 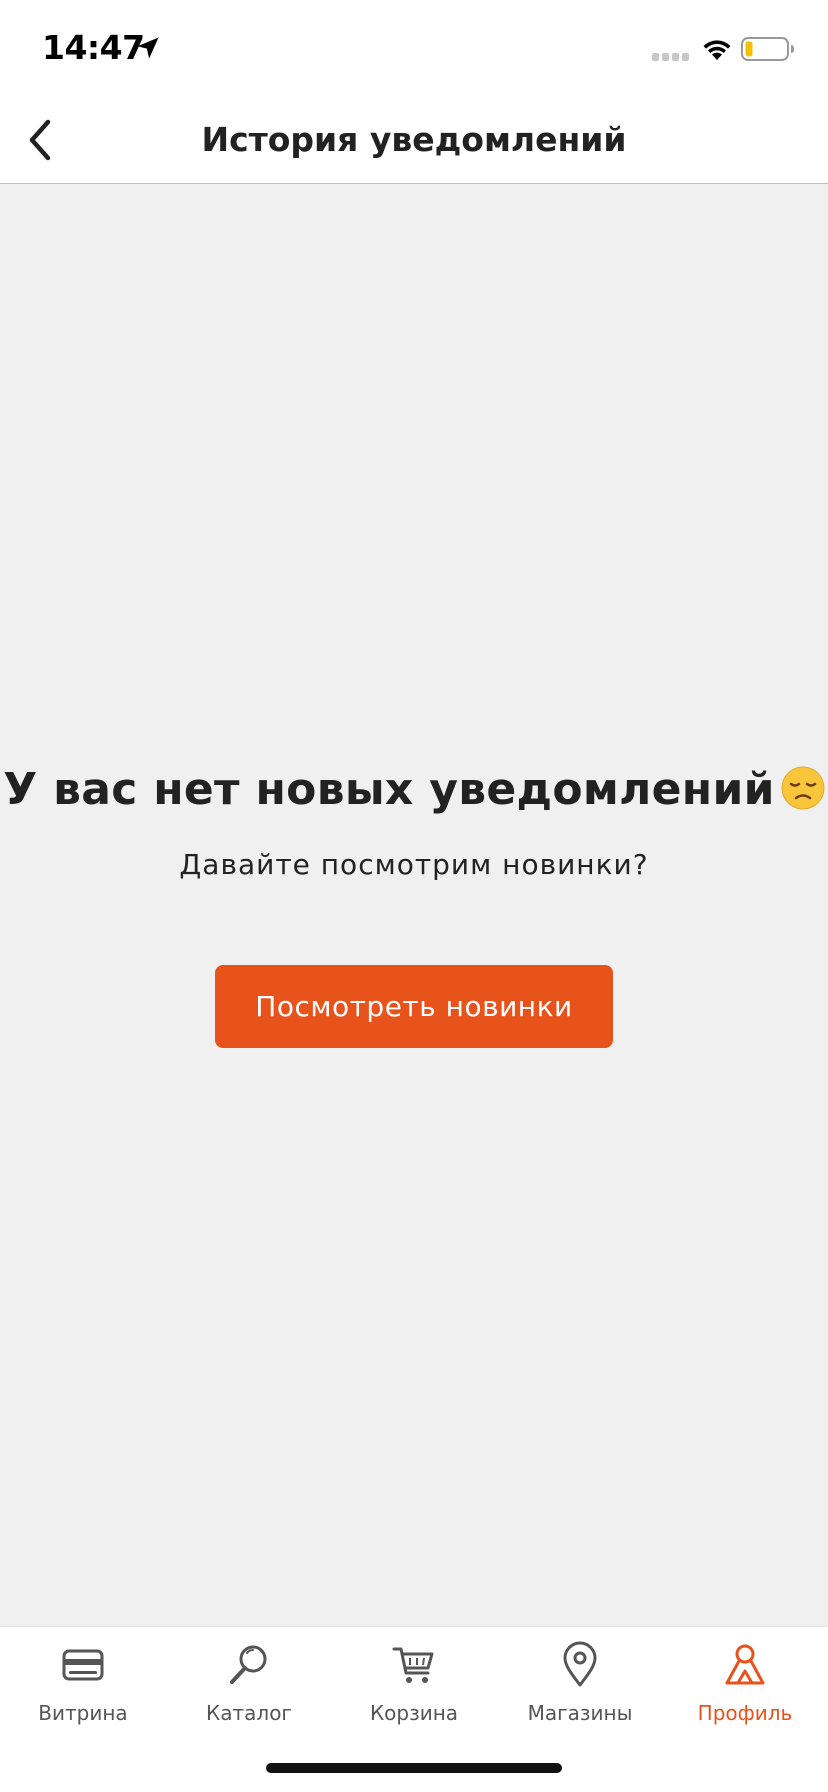 What do you see at coordinates (580, 1691) in the screenshot?
I see `tab-stores: Магазины` at bounding box center [580, 1691].